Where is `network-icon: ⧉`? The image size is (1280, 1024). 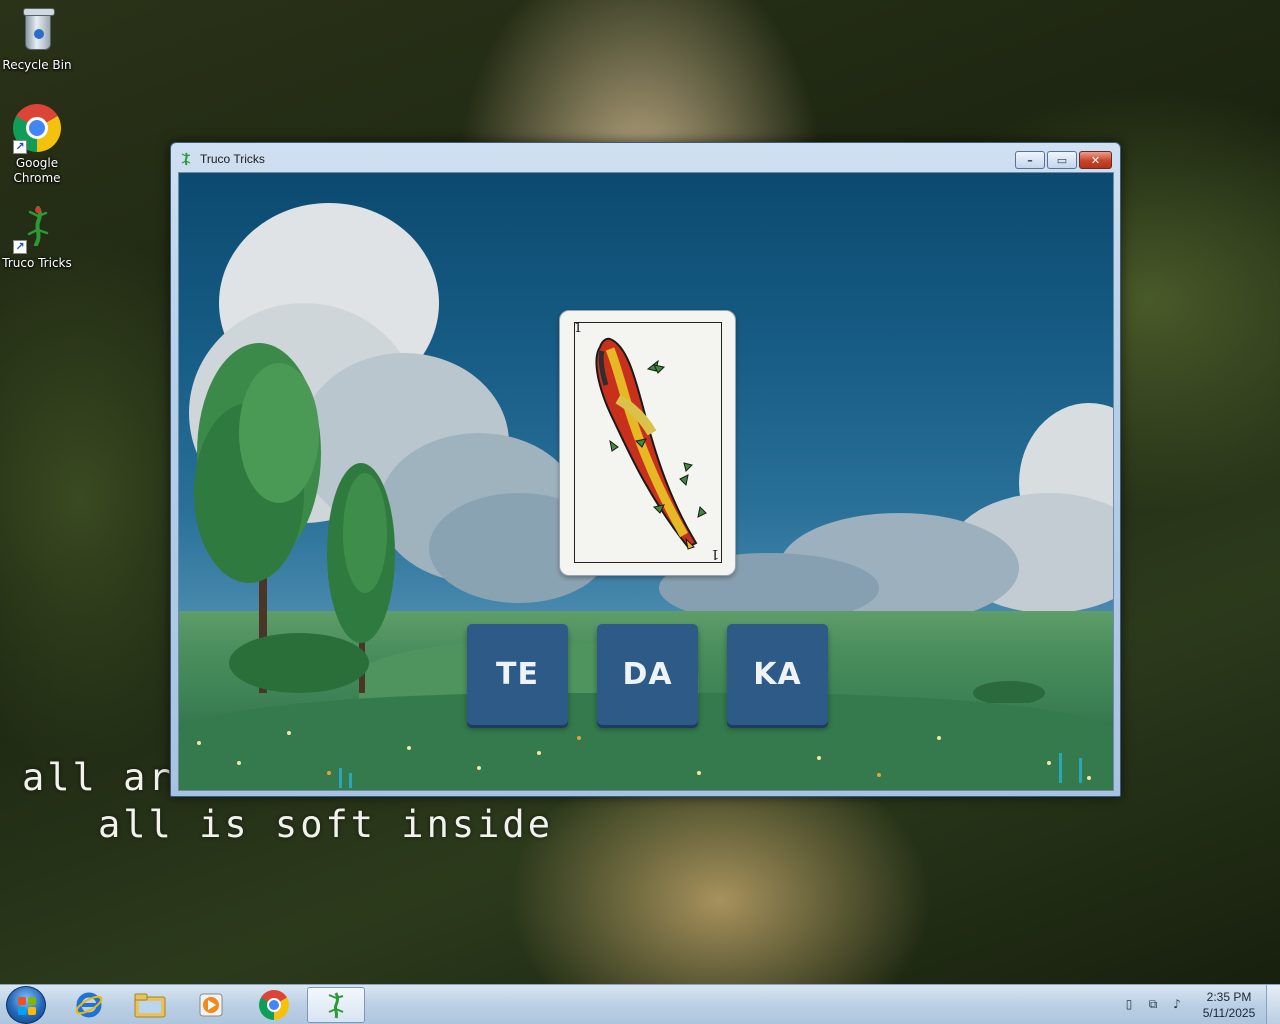 network-icon: ⧉ is located at coordinates (1153, 1004).